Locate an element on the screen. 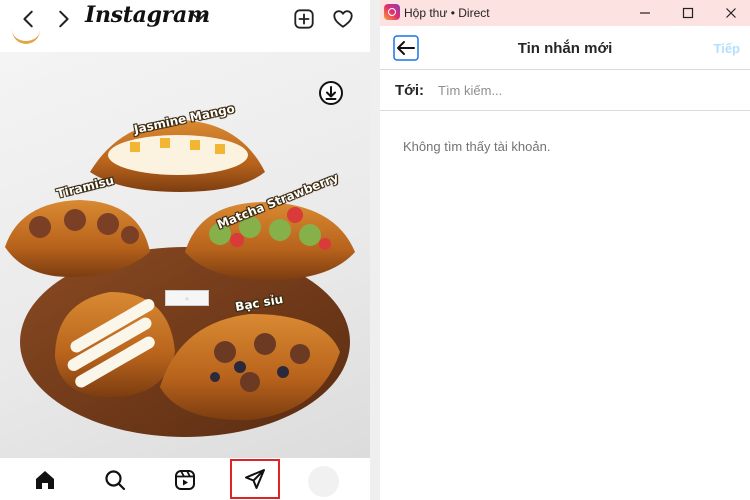 This screenshot has width=750, height=500. no-results-message: Không tìm thấy tài khoản. is located at coordinates (477, 146).